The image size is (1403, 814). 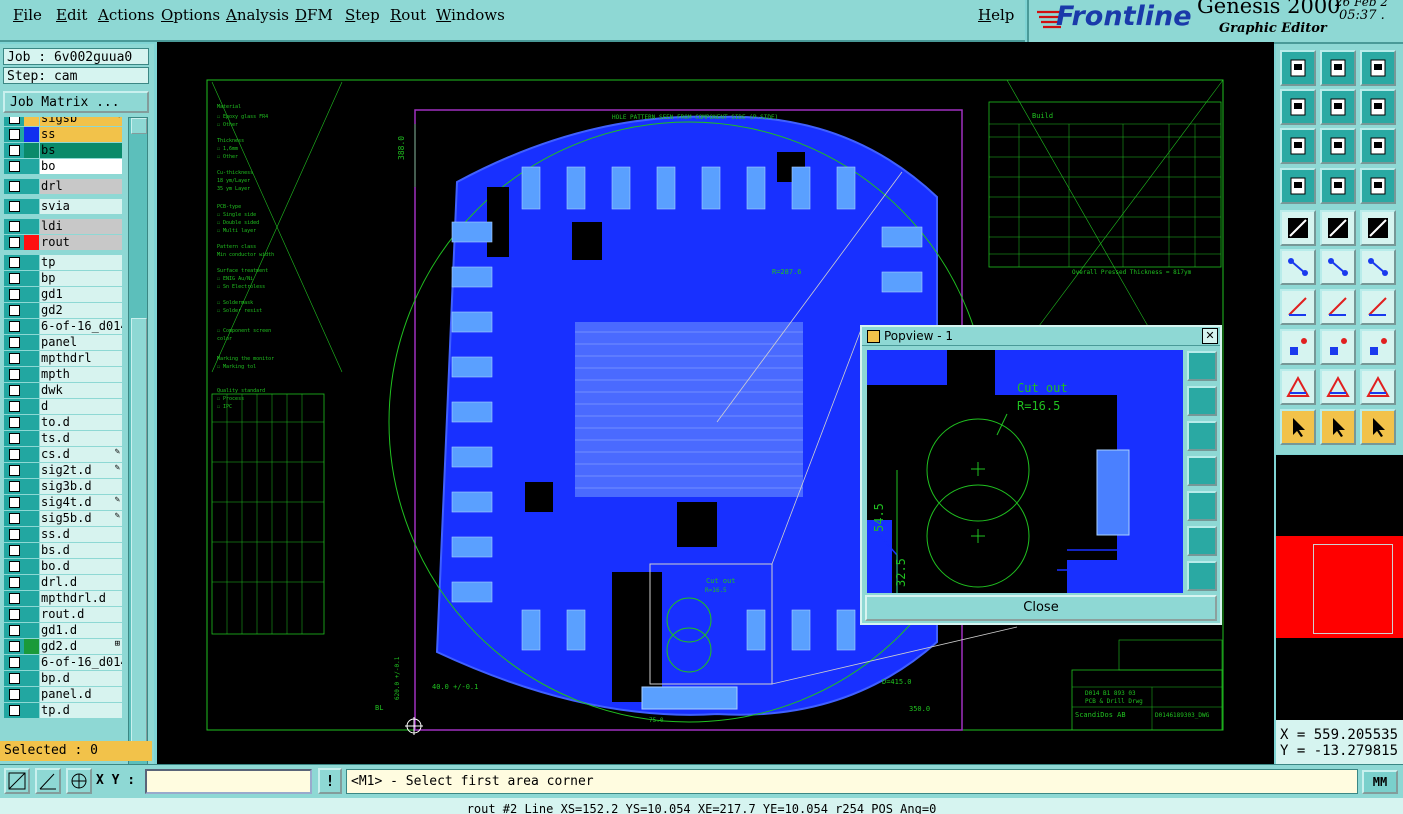 What do you see at coordinates (1380, 782) in the screenshot?
I see `units-button: MM` at bounding box center [1380, 782].